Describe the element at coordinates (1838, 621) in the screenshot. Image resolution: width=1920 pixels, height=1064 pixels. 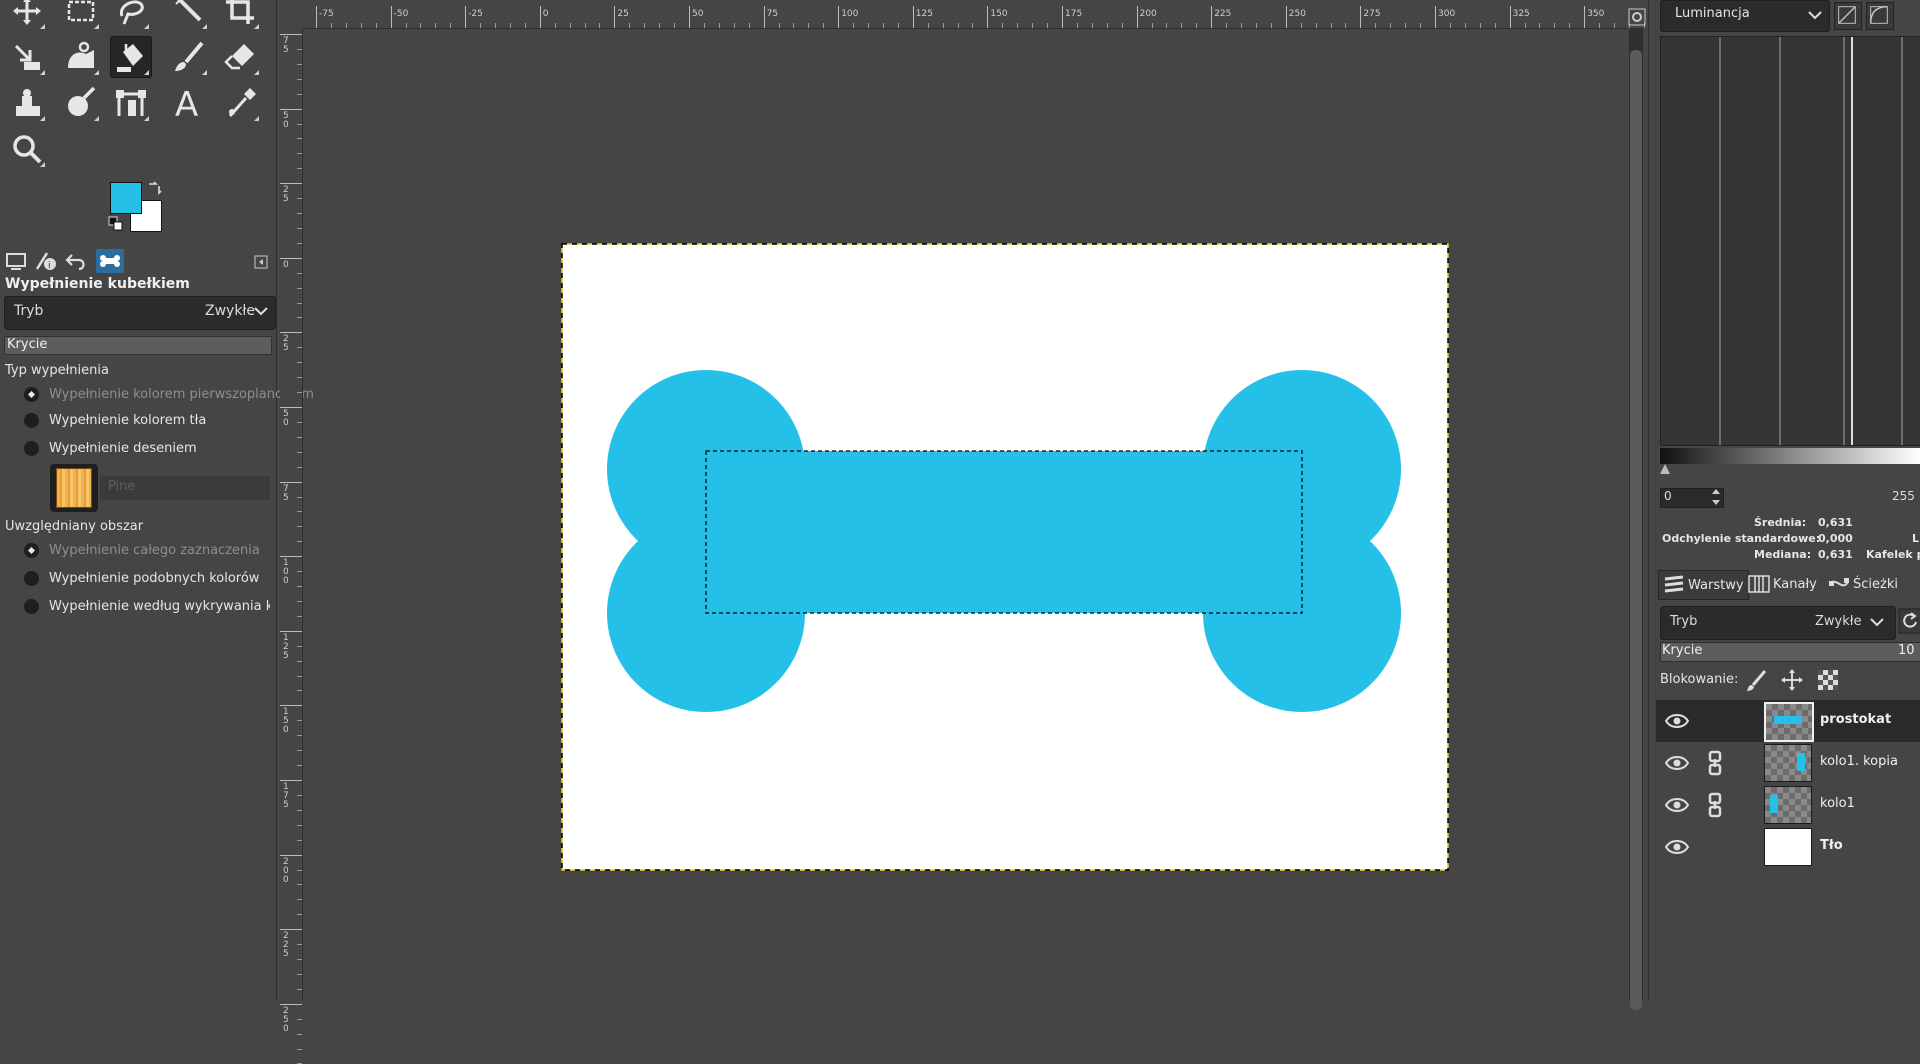
I see `layer-mode-value: Zwykłe` at that location.